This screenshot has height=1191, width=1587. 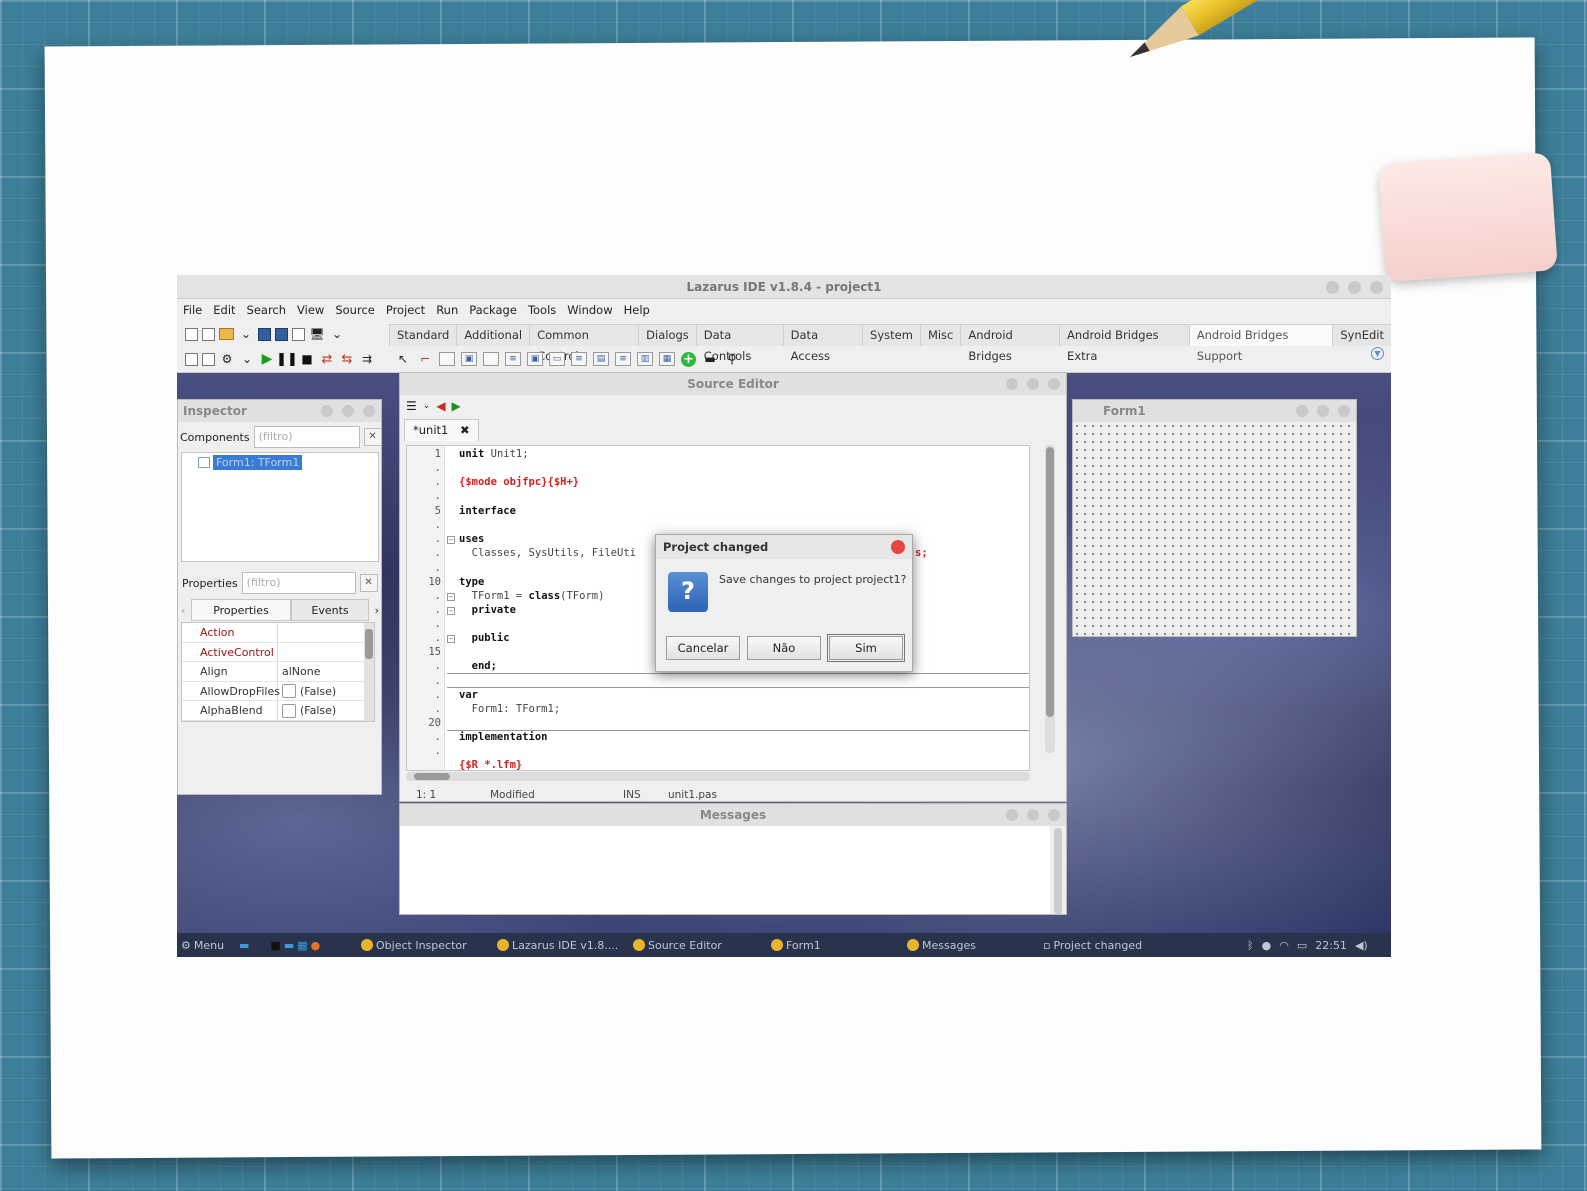 I want to click on messages-list, so click(x=725, y=870).